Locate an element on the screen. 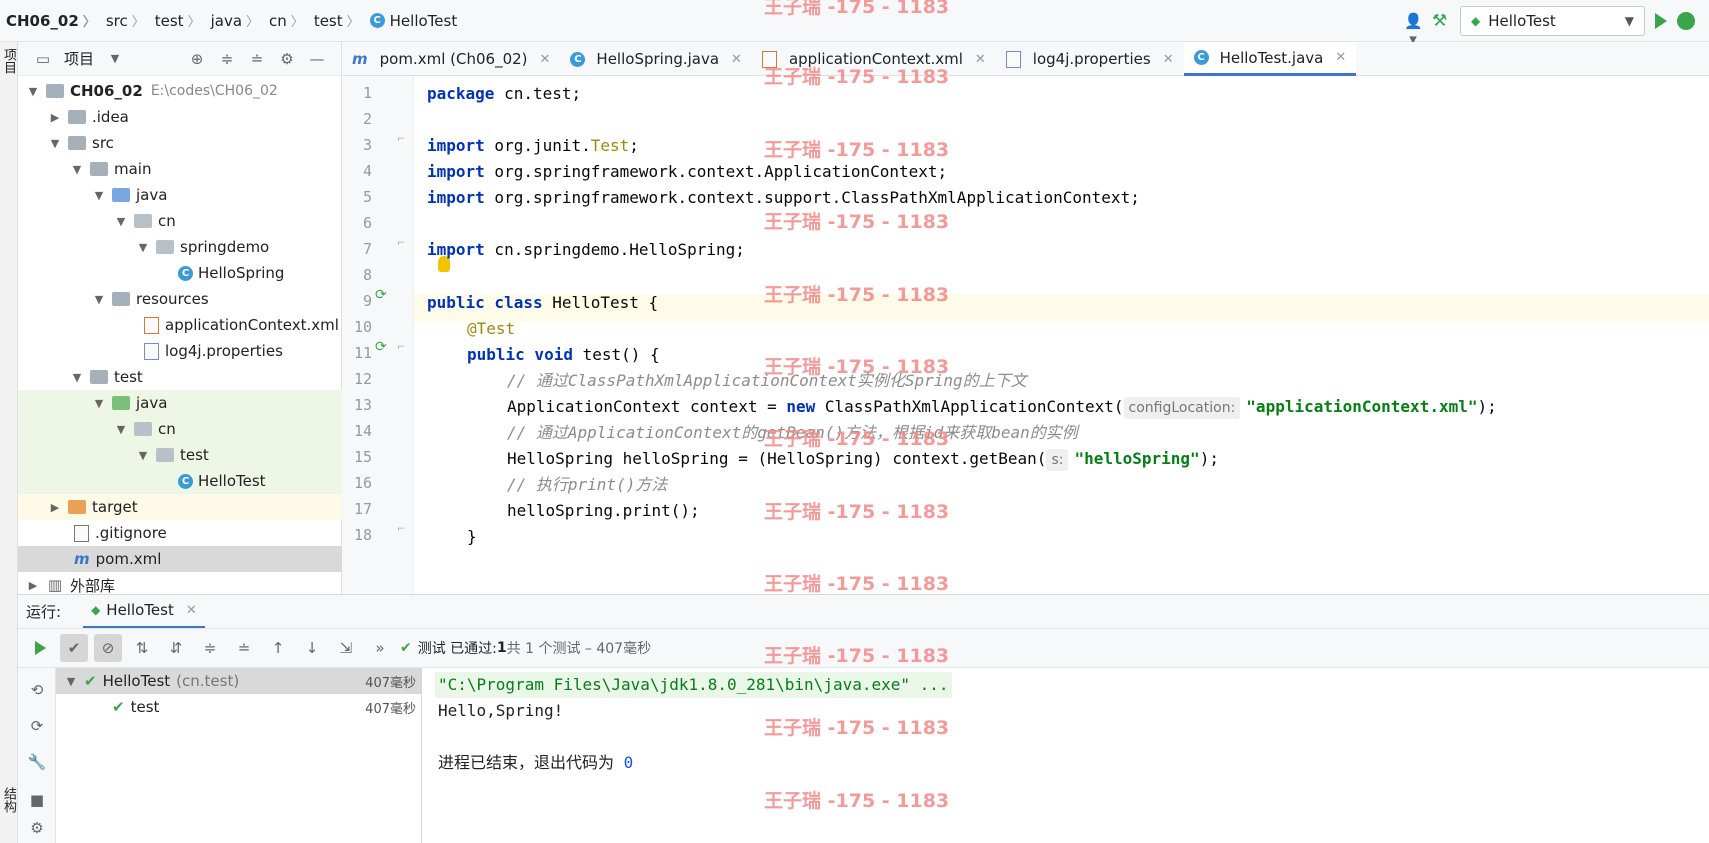 This screenshot has height=843, width=1709. project-tool-tab: 项目 is located at coordinates (9, 61).